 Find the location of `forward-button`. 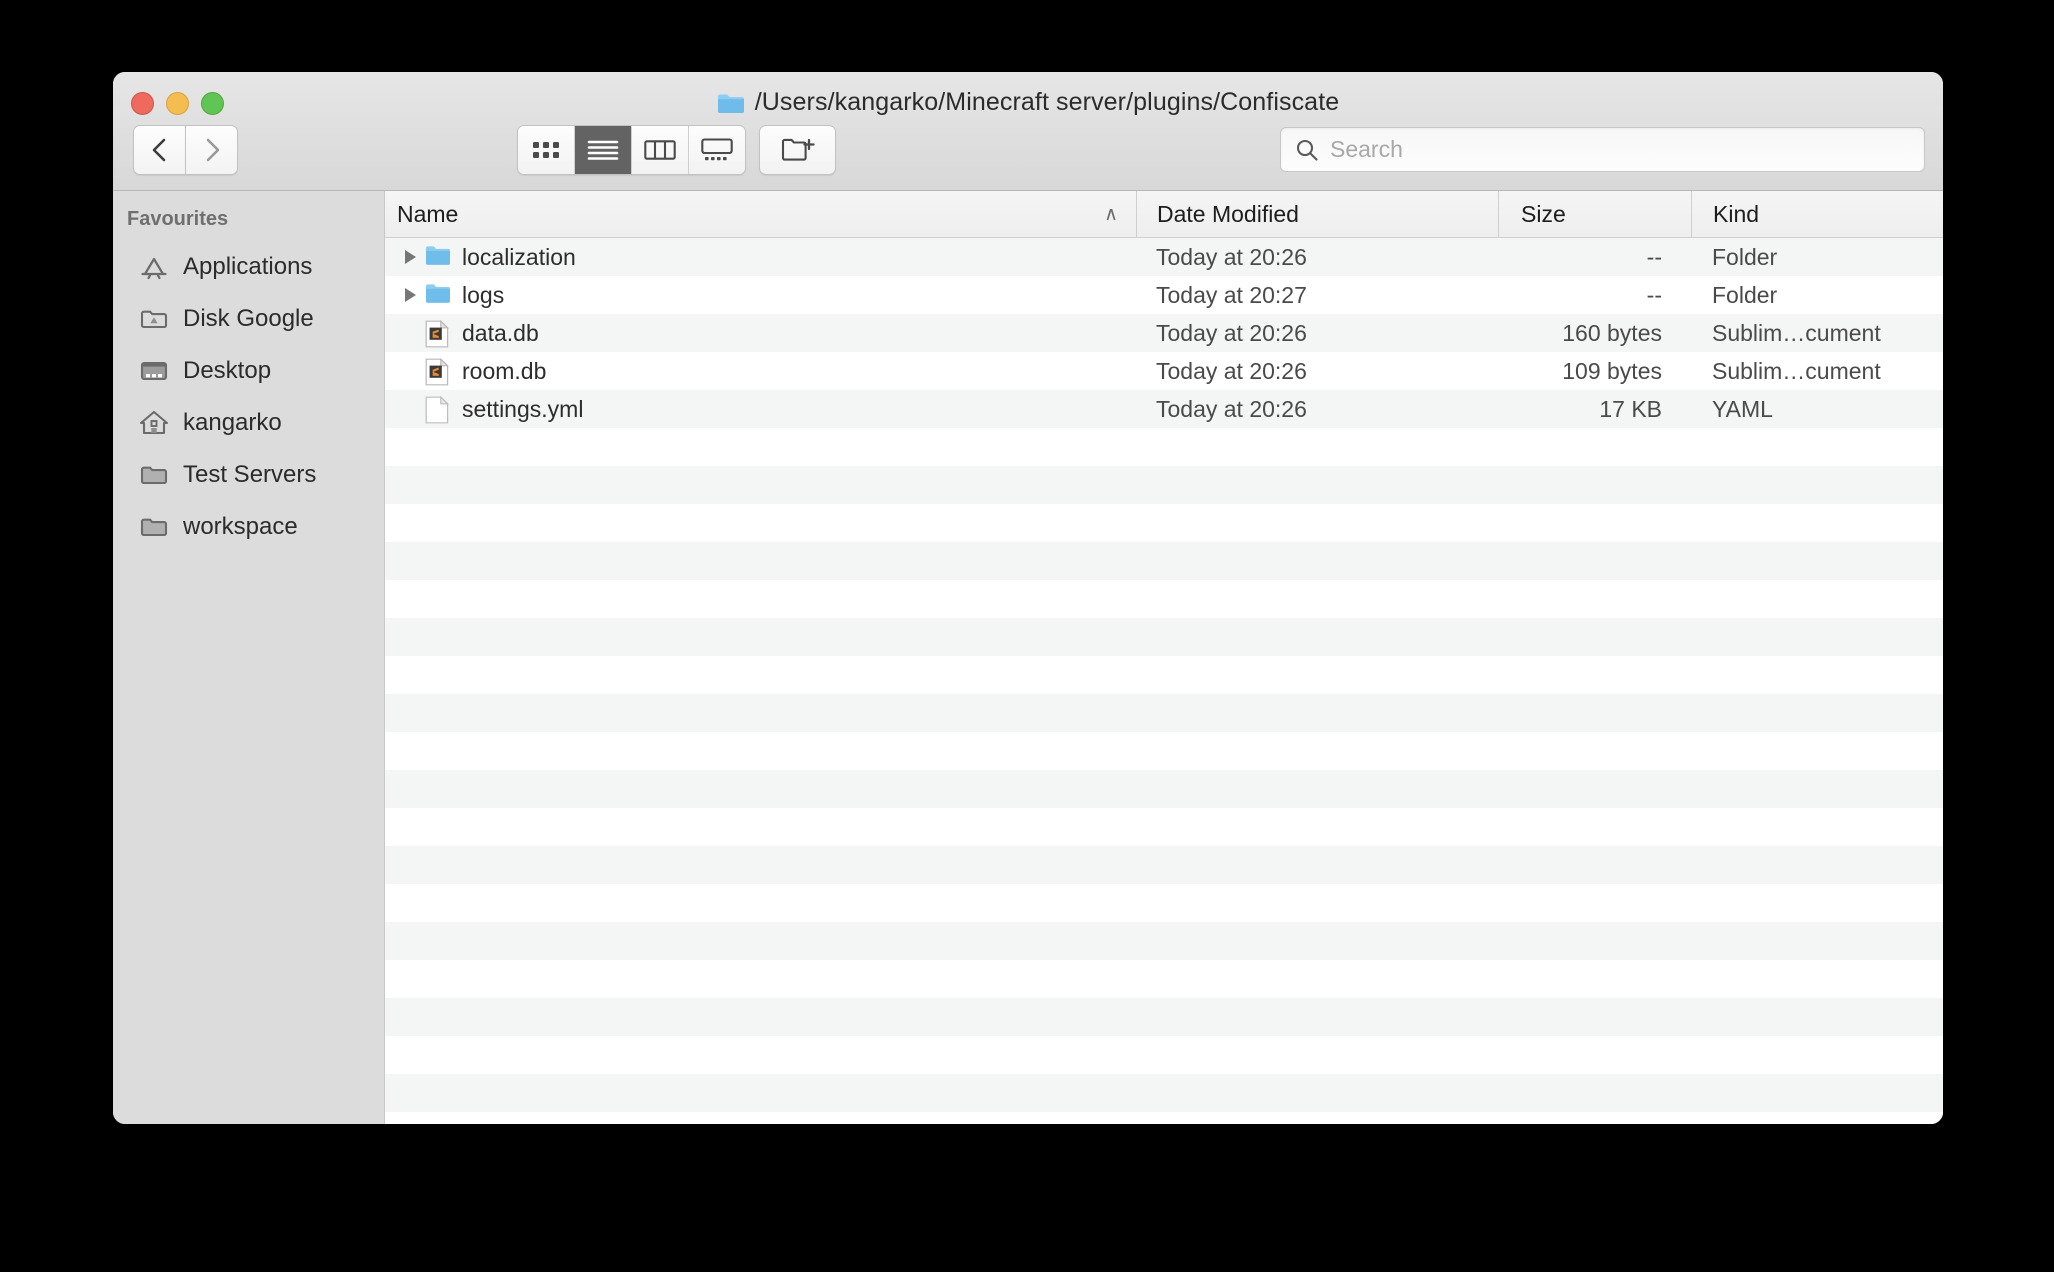

forward-button is located at coordinates (211, 150).